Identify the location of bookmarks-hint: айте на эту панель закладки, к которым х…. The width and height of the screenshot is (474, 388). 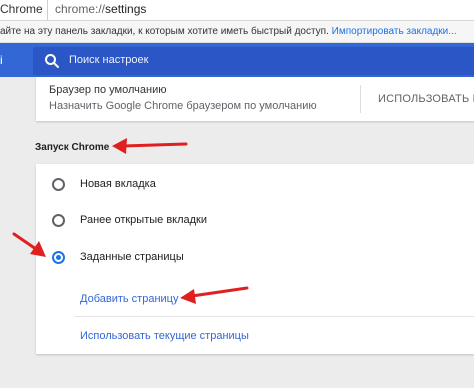
(228, 31).